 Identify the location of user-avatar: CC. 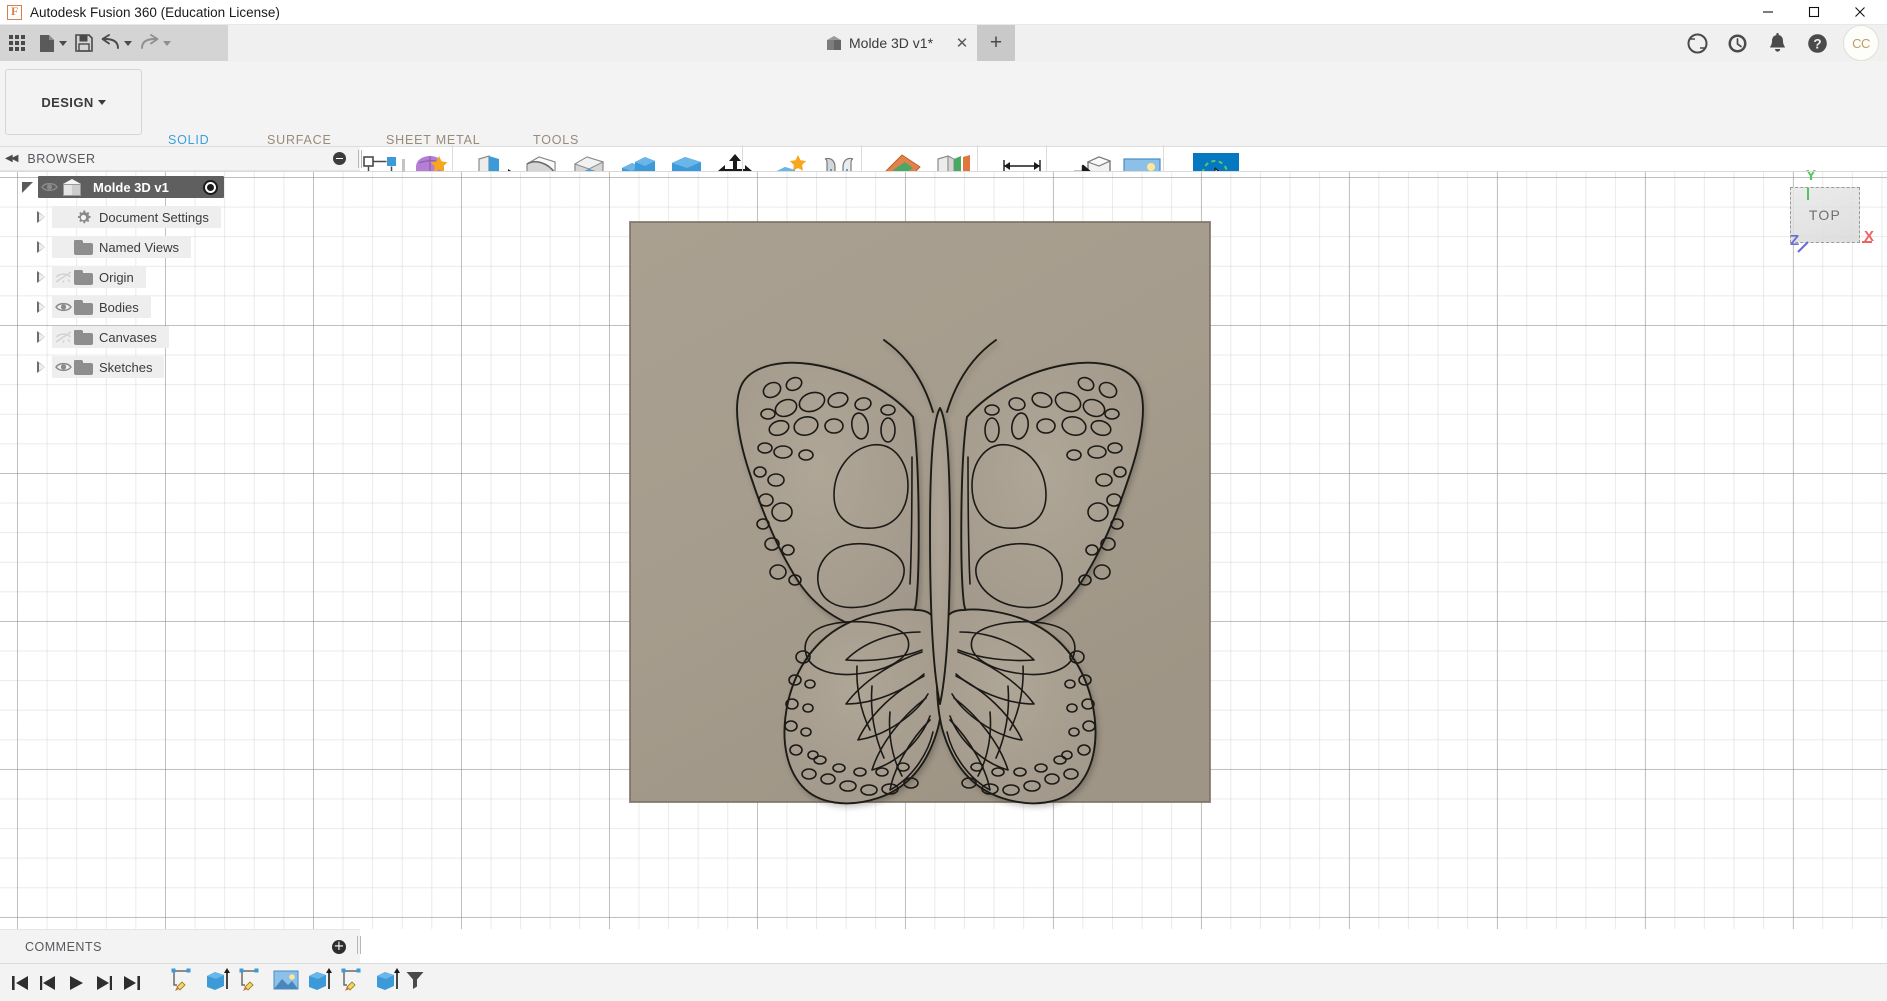
(1861, 43).